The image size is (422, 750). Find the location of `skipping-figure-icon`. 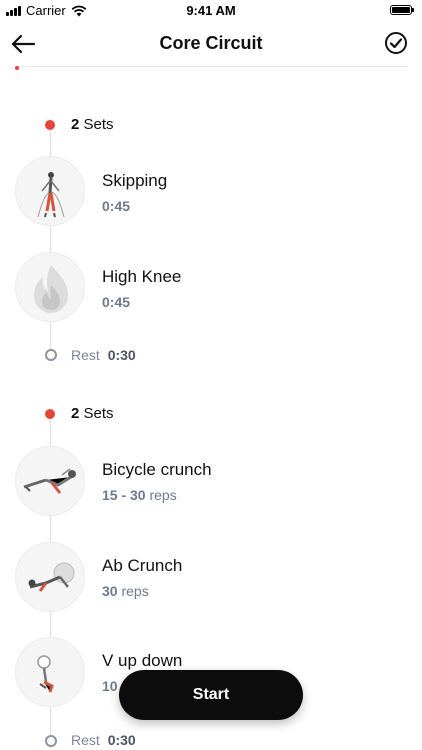

skipping-figure-icon is located at coordinates (51, 195).